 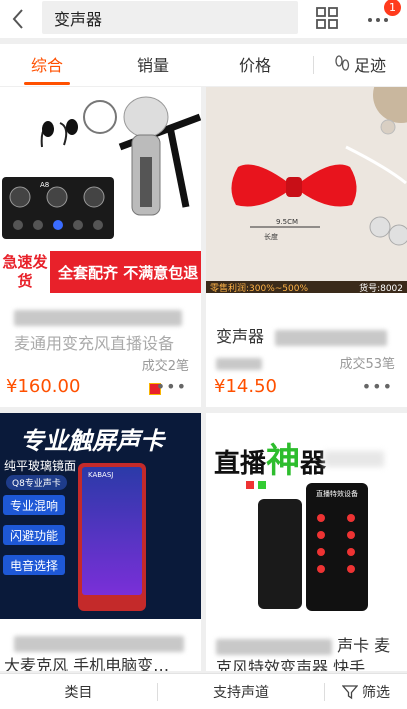 I want to click on search-query: 变声器, so click(x=78, y=19).